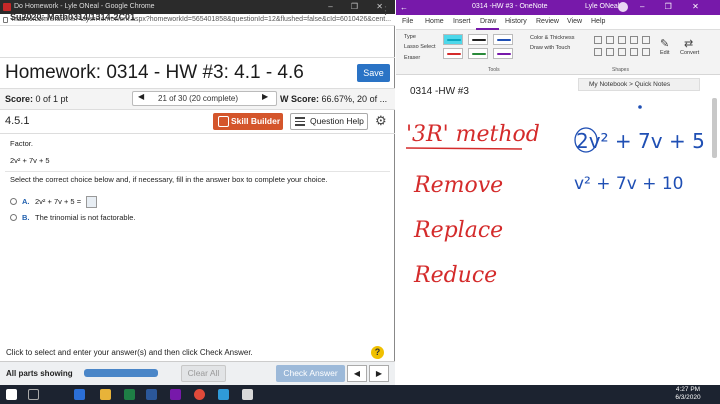  I want to click on shape-rectangle, so click(634, 40).